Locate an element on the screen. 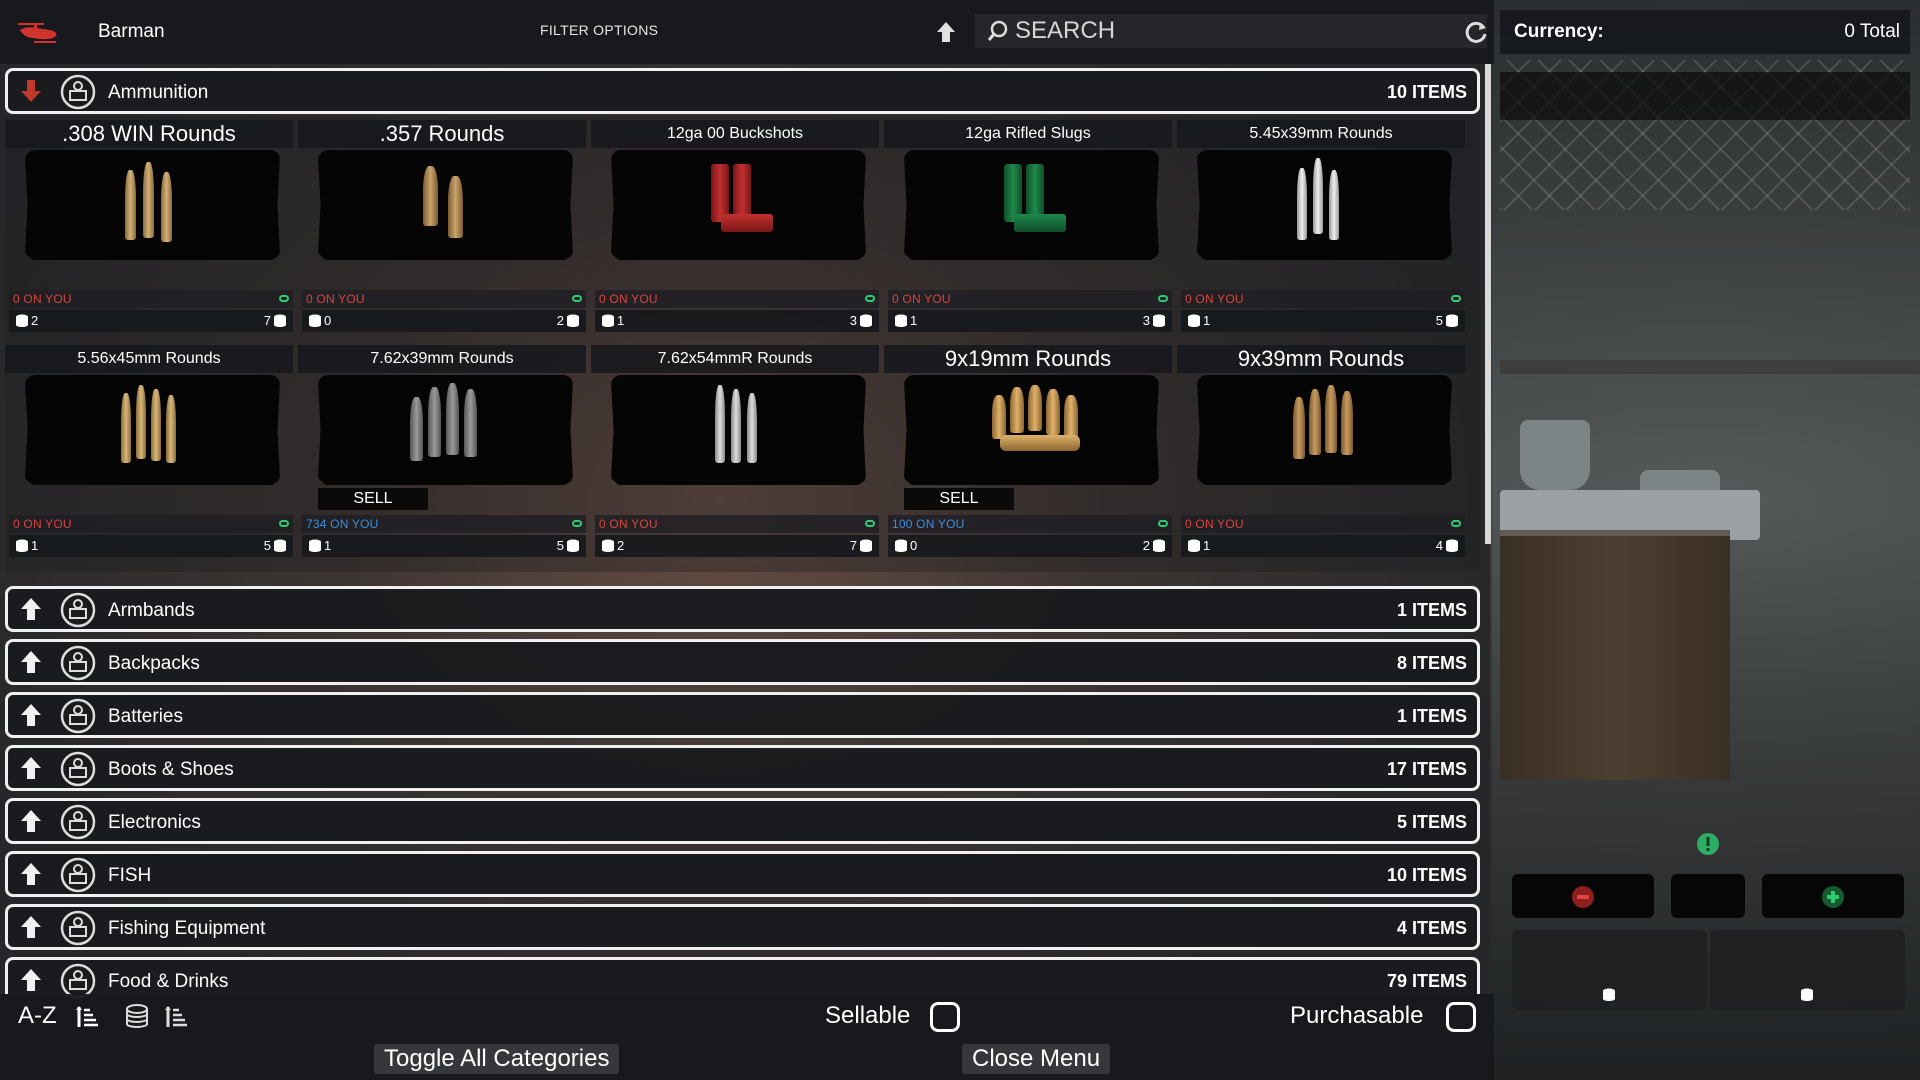  search-input is located at coordinates (1205, 31).